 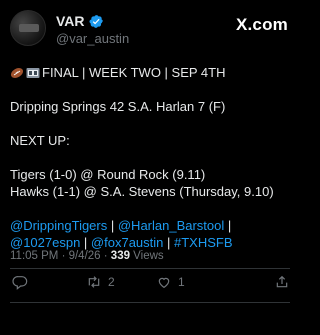 I want to click on divider-bottom, so click(x=150, y=302).